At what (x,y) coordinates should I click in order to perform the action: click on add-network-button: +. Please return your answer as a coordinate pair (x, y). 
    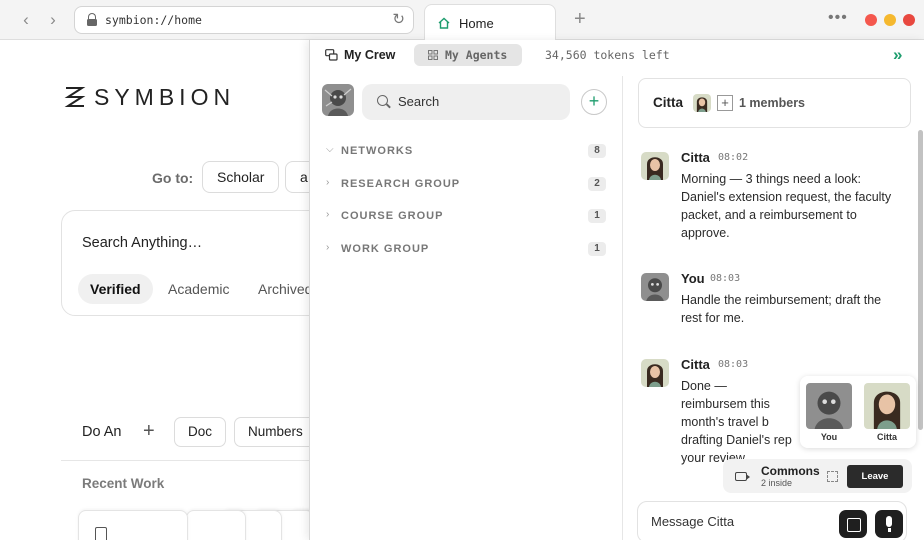
    Looking at the image, I should click on (594, 102).